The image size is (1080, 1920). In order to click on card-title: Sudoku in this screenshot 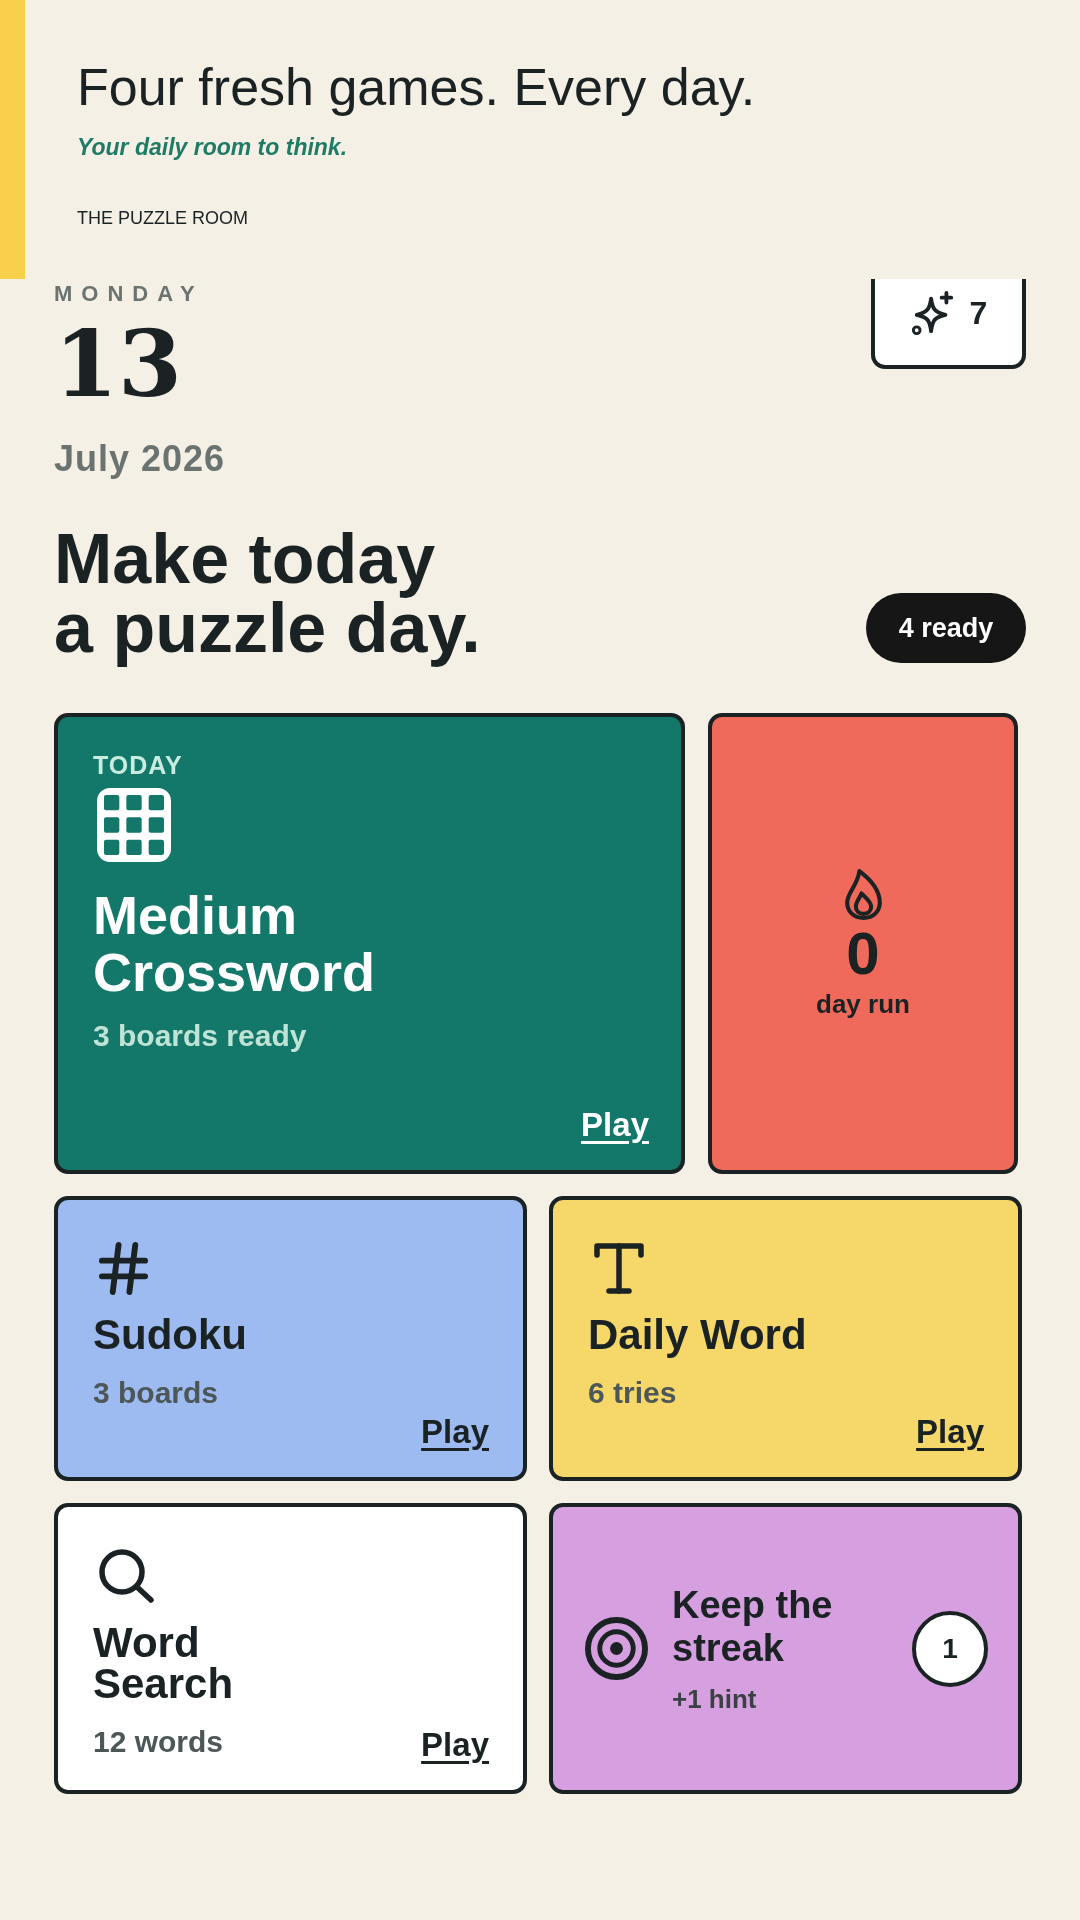, I will do `click(170, 1334)`.